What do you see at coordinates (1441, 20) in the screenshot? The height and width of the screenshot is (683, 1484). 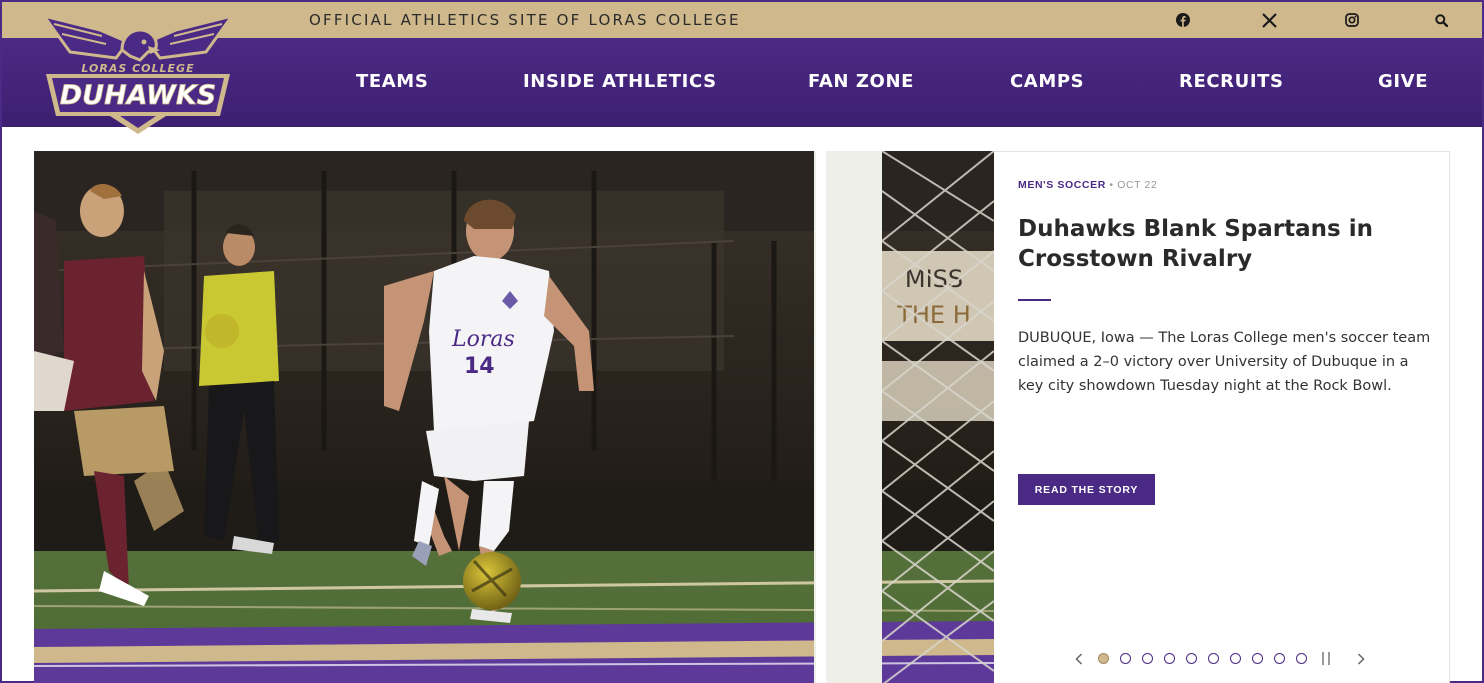 I see `search-icon` at bounding box center [1441, 20].